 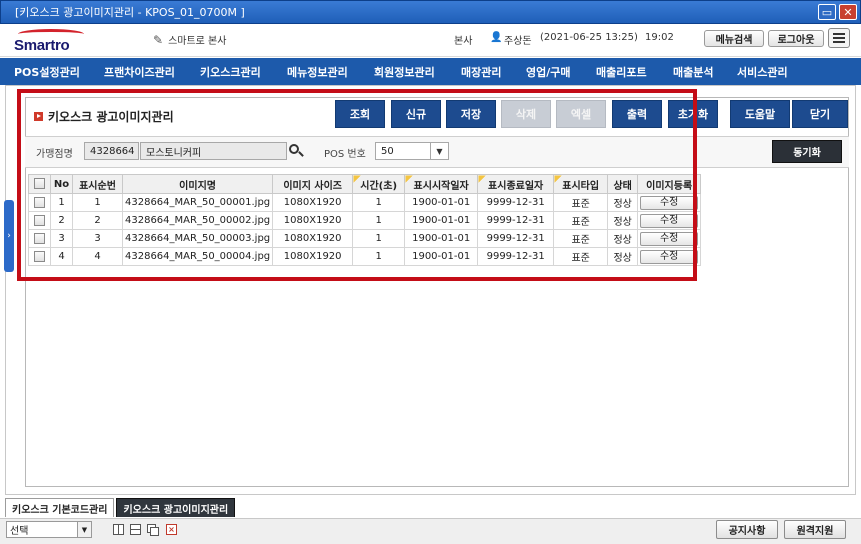 What do you see at coordinates (807, 151) in the screenshot?
I see `sync-button: 동기화` at bounding box center [807, 151].